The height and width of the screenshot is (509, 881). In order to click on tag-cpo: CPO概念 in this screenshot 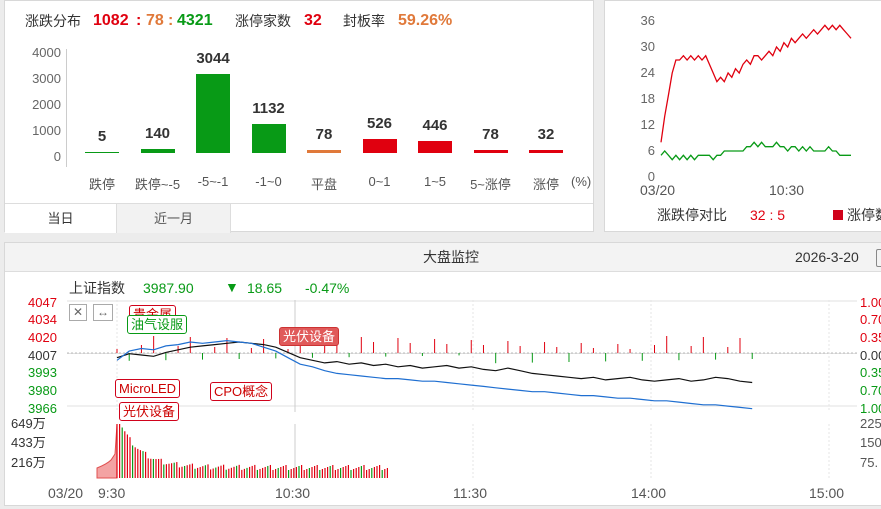, I will do `click(241, 391)`.